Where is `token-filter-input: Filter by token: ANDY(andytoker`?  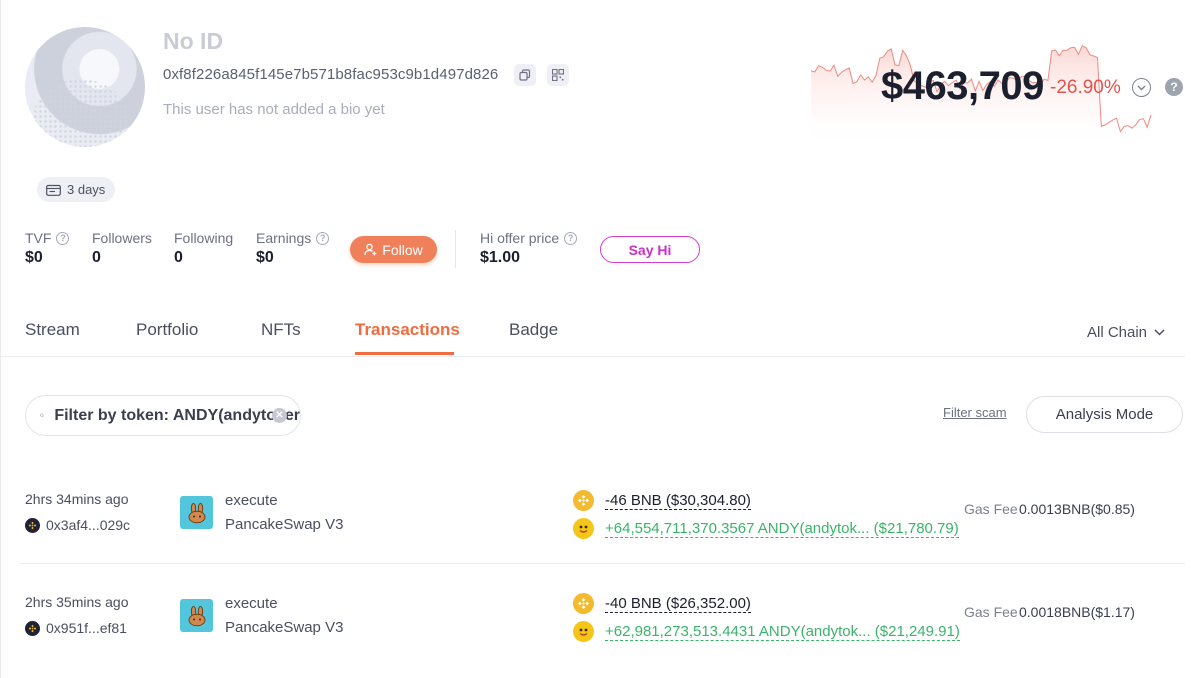 token-filter-input: Filter by token: ANDY(andytoker is located at coordinates (163, 415).